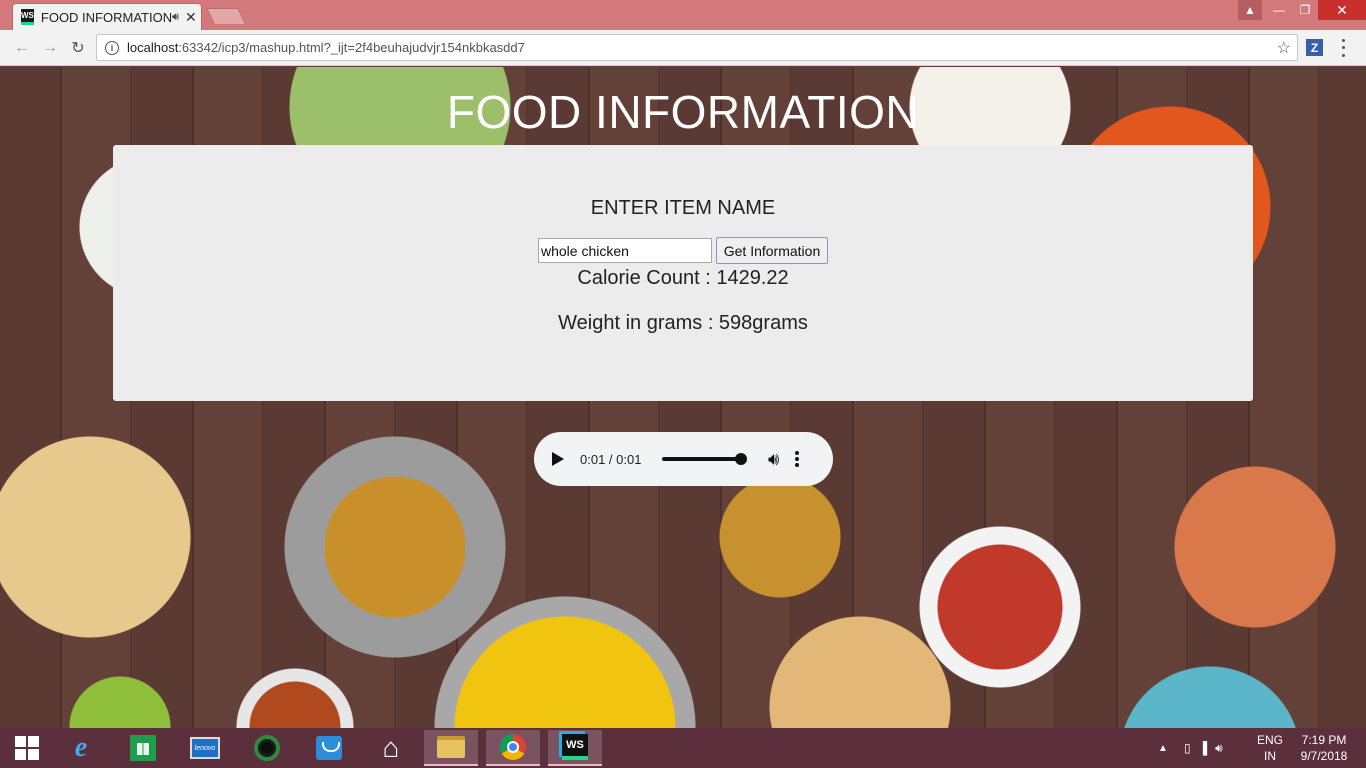 The height and width of the screenshot is (768, 1366). Describe the element at coordinates (1270, 756) in the screenshot. I see `language-line2: IN` at that location.